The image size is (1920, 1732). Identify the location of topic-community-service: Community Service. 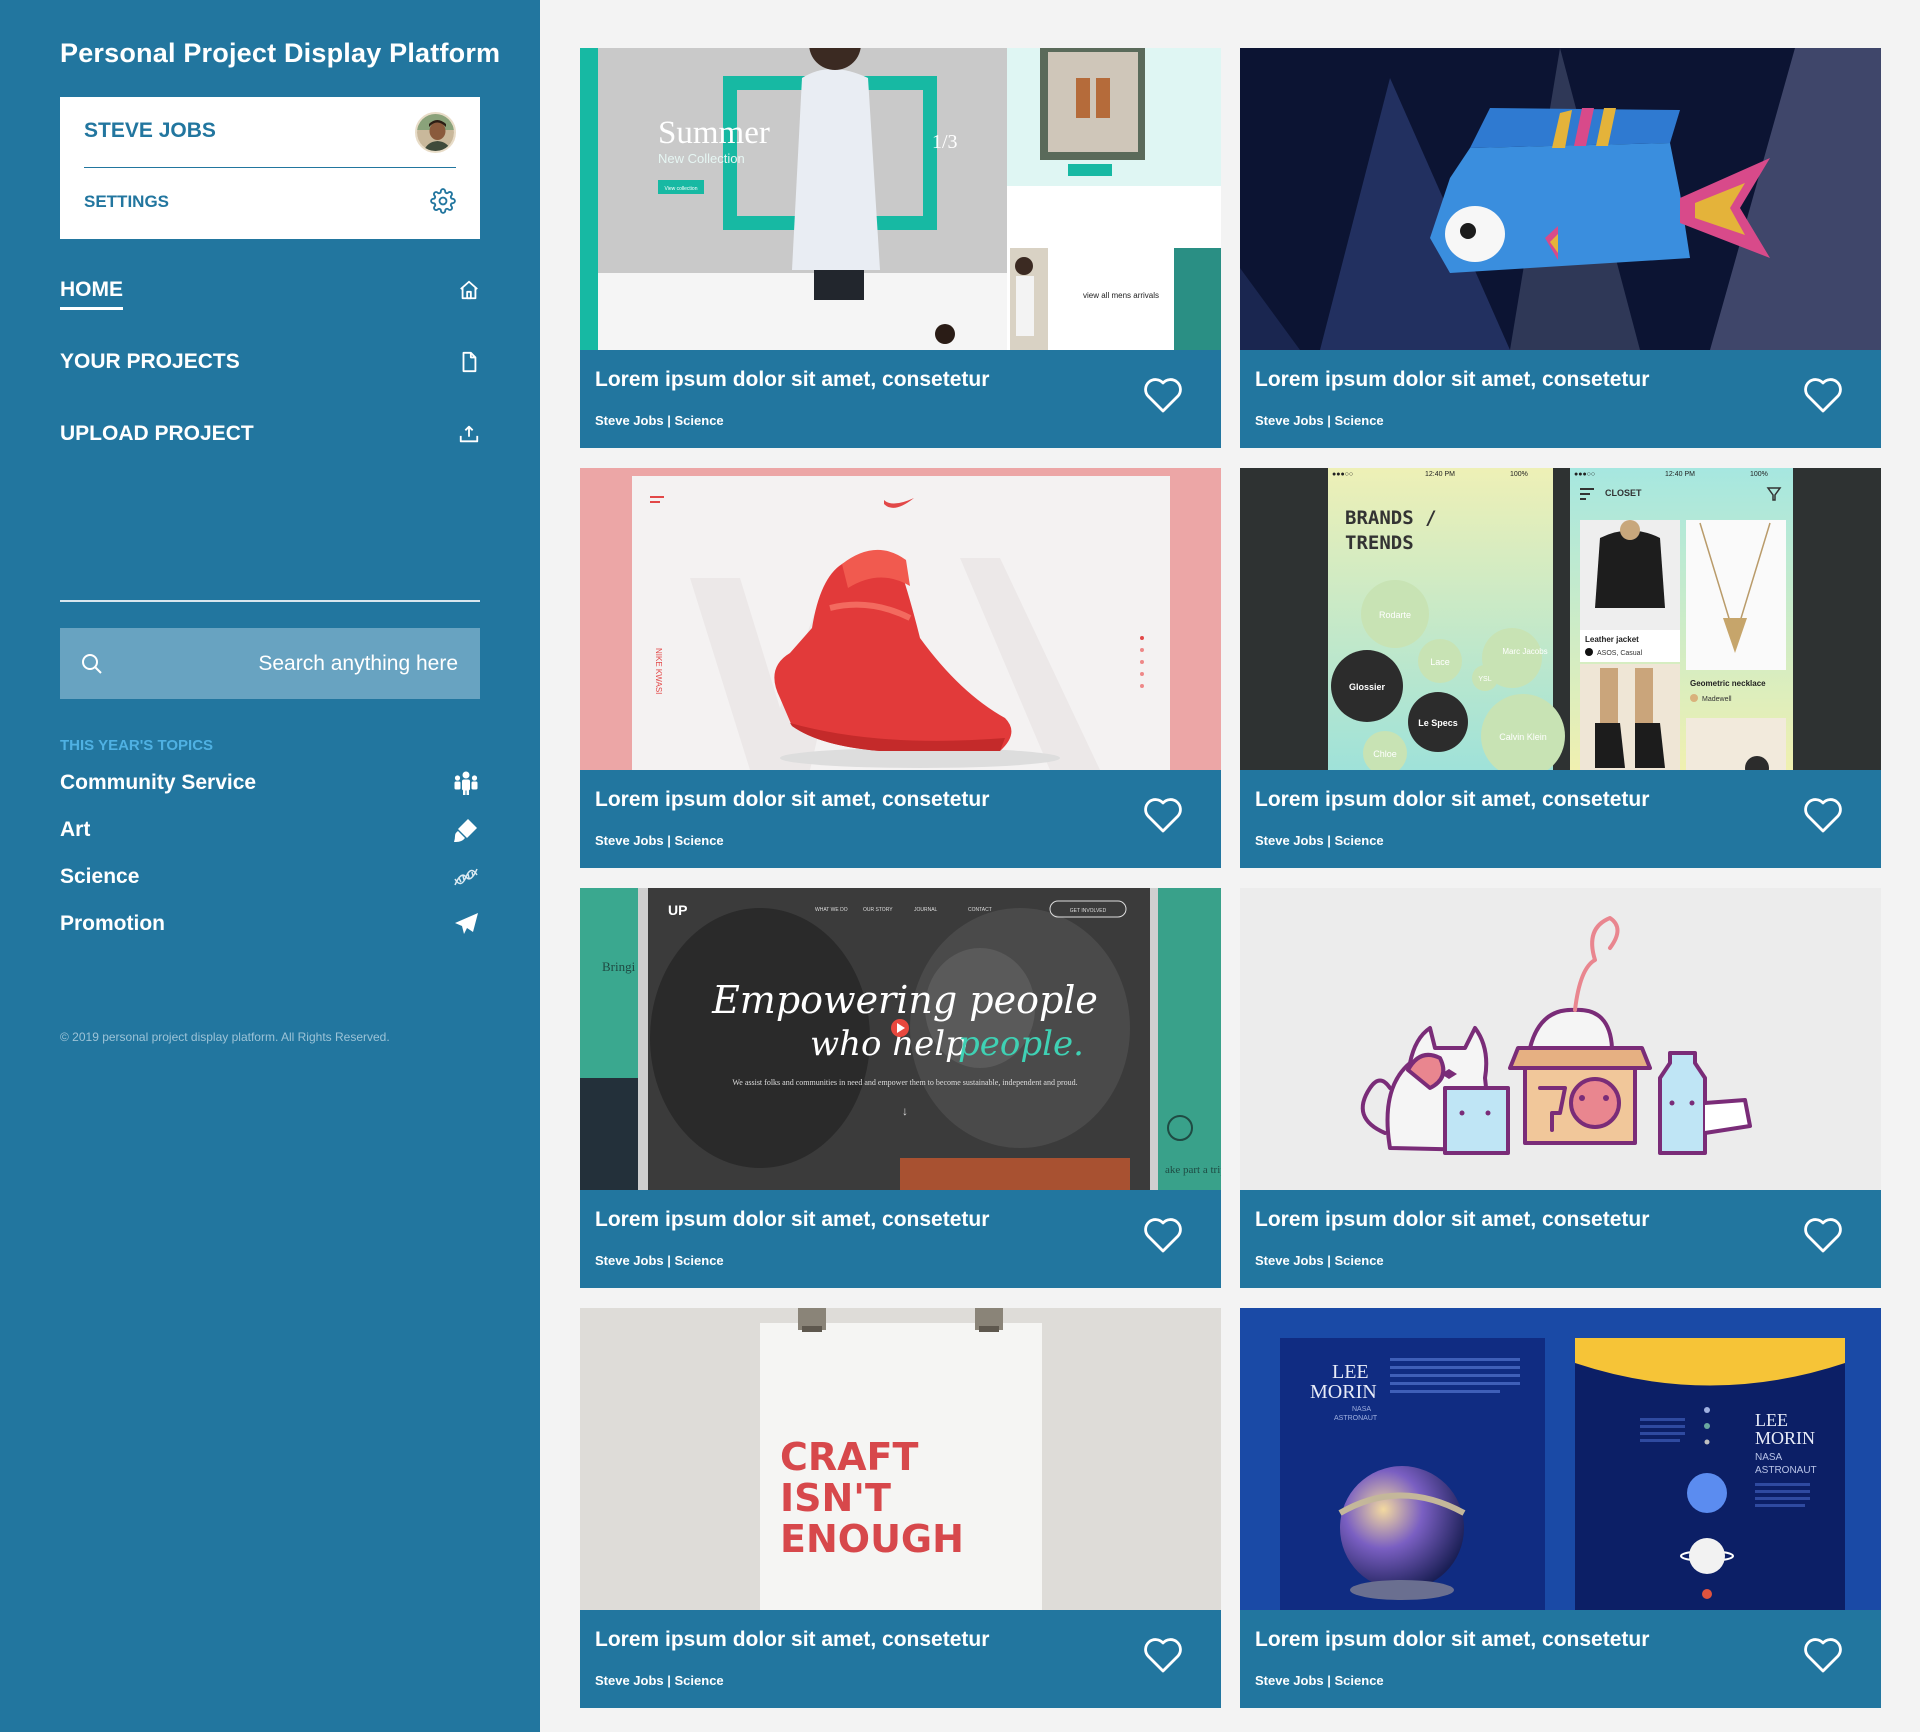
(270, 784).